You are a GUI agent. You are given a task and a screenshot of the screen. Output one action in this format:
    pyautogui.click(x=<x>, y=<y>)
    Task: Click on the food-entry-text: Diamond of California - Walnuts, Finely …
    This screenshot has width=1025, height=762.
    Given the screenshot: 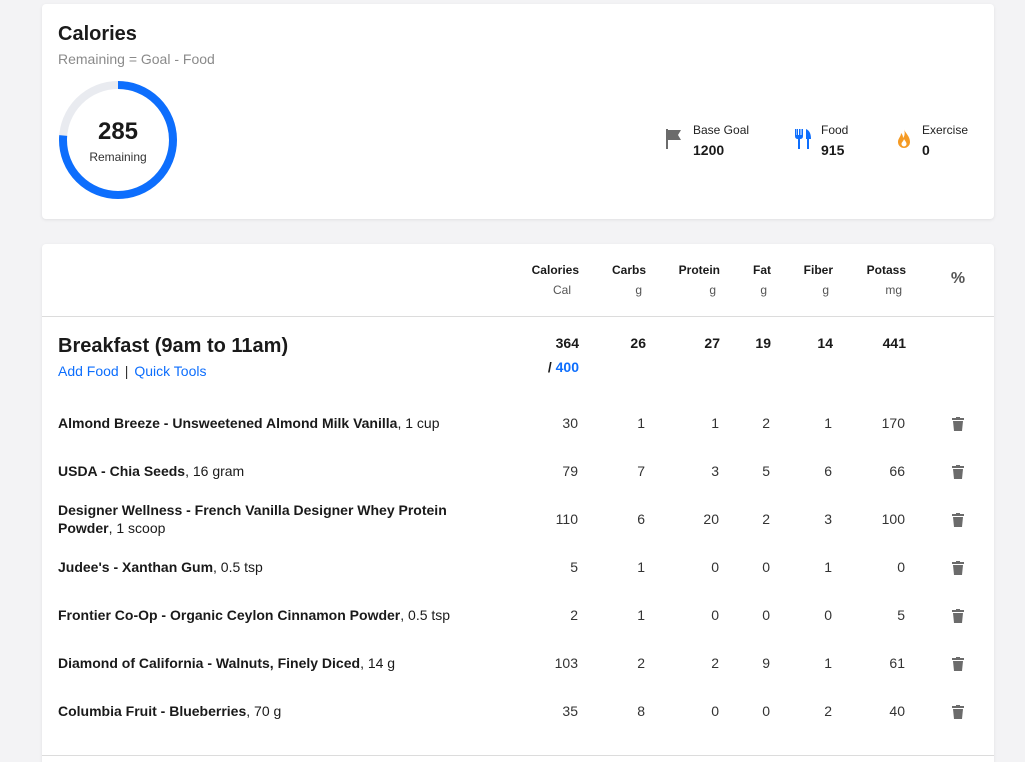 What is the action you would take?
    pyautogui.click(x=226, y=663)
    